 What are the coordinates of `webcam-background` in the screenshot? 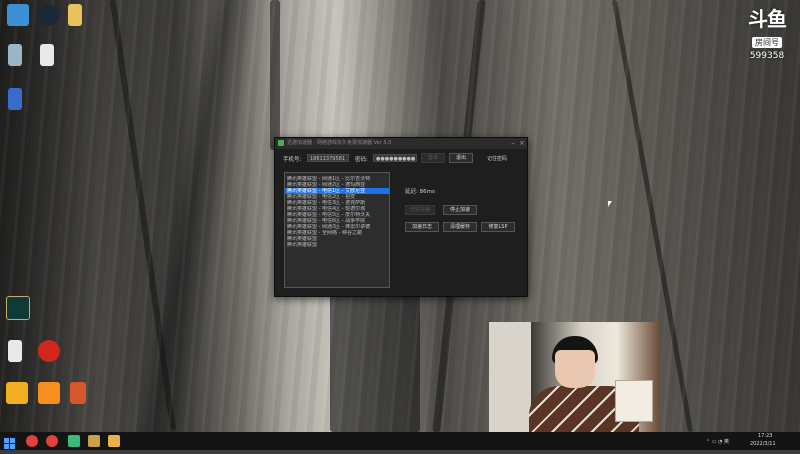 It's located at (510, 377).